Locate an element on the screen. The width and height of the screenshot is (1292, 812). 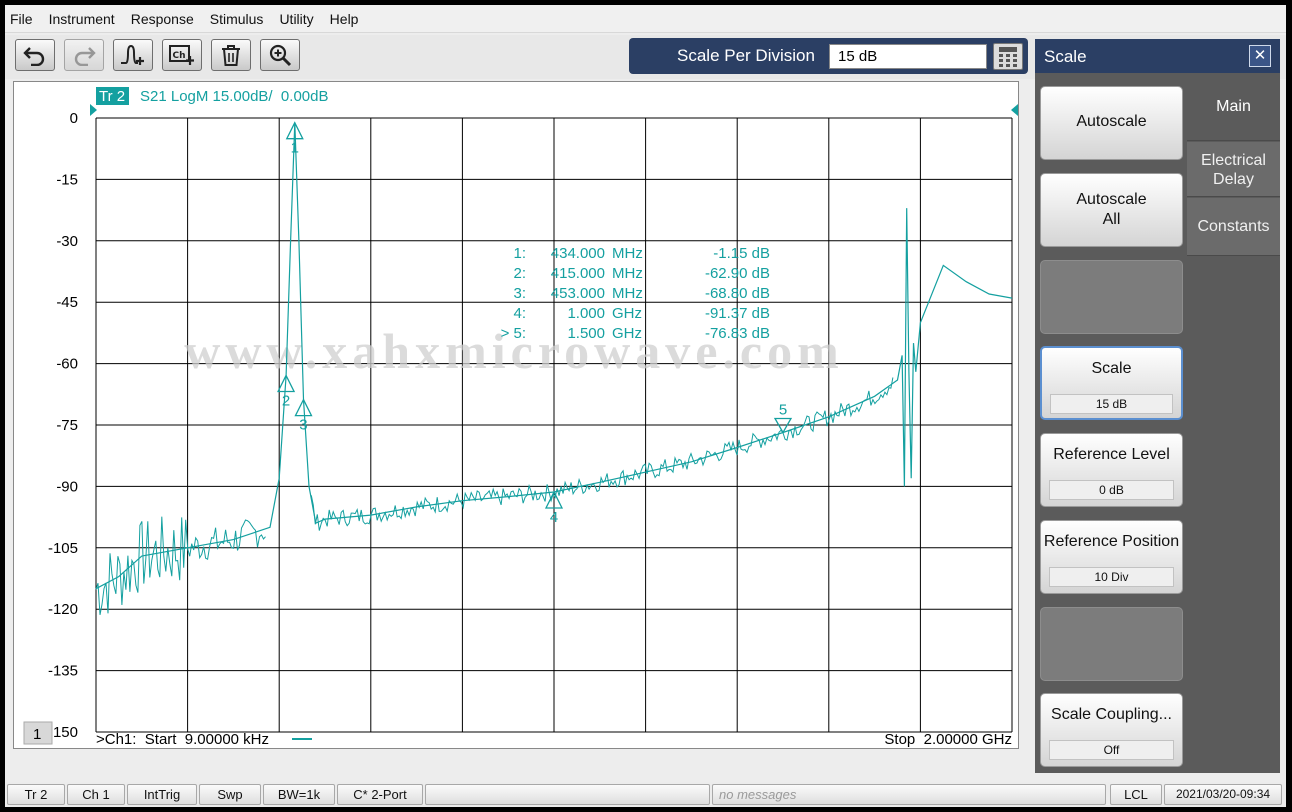
reference-position-value: 10 Div is located at coordinates (1111, 577).